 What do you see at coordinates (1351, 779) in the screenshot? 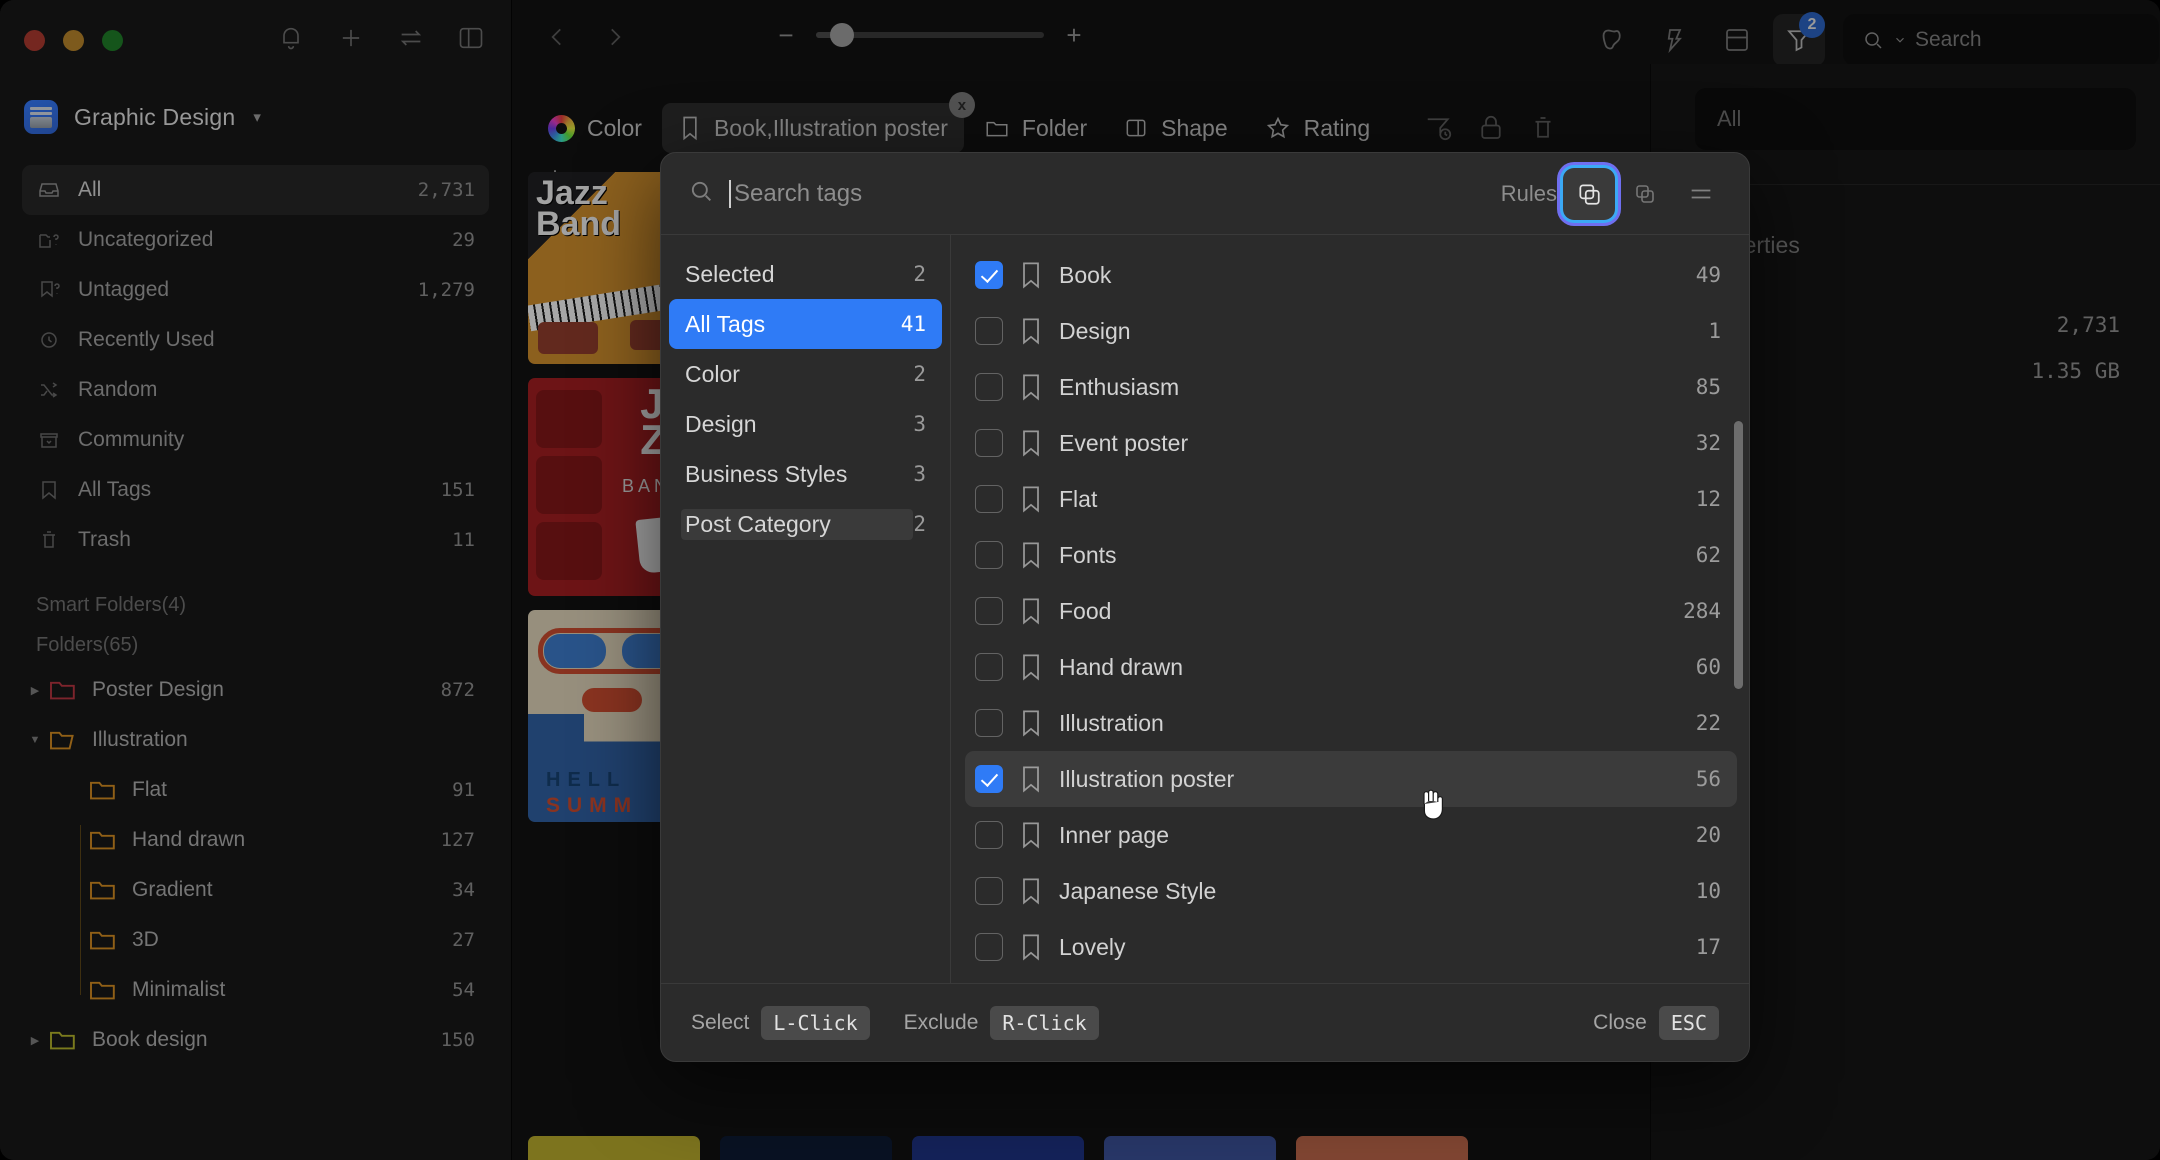
I see `tag-row: Illustration poster 56` at bounding box center [1351, 779].